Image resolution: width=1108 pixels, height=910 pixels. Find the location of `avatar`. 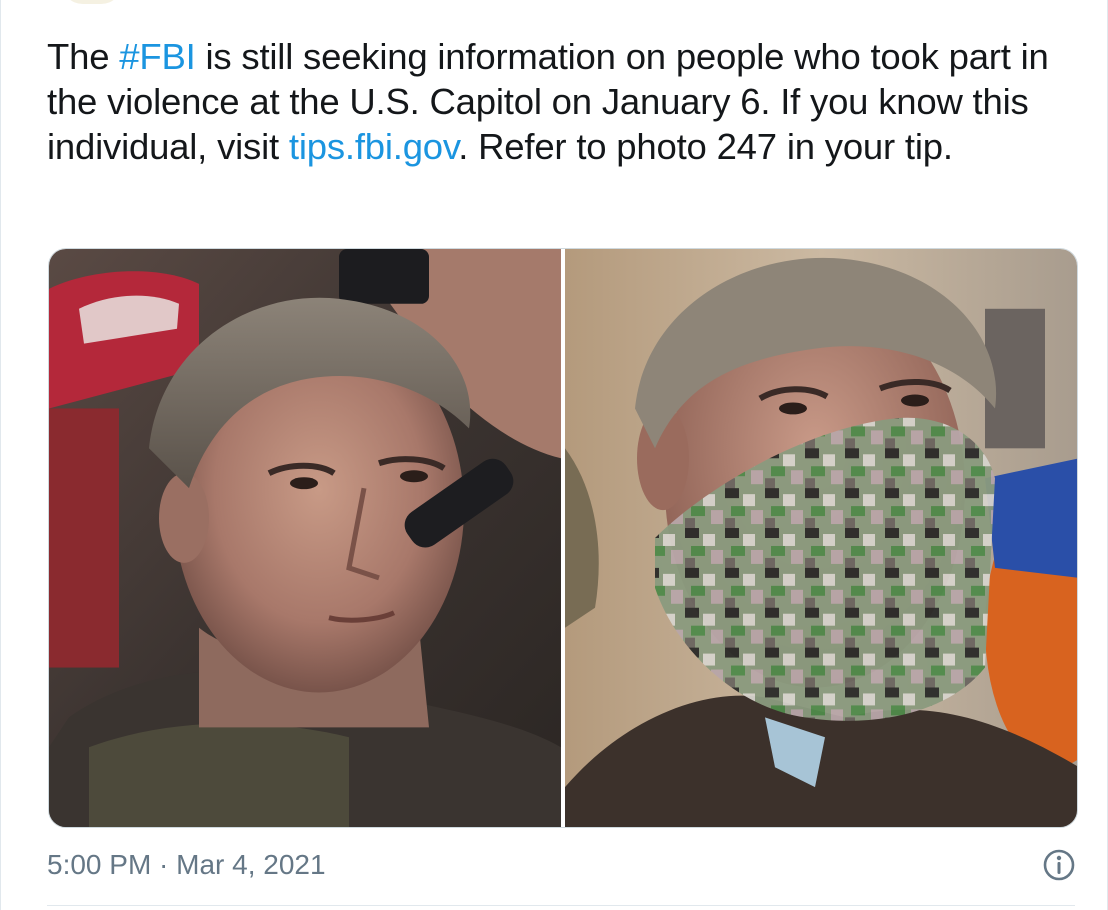

avatar is located at coordinates (92, 2).